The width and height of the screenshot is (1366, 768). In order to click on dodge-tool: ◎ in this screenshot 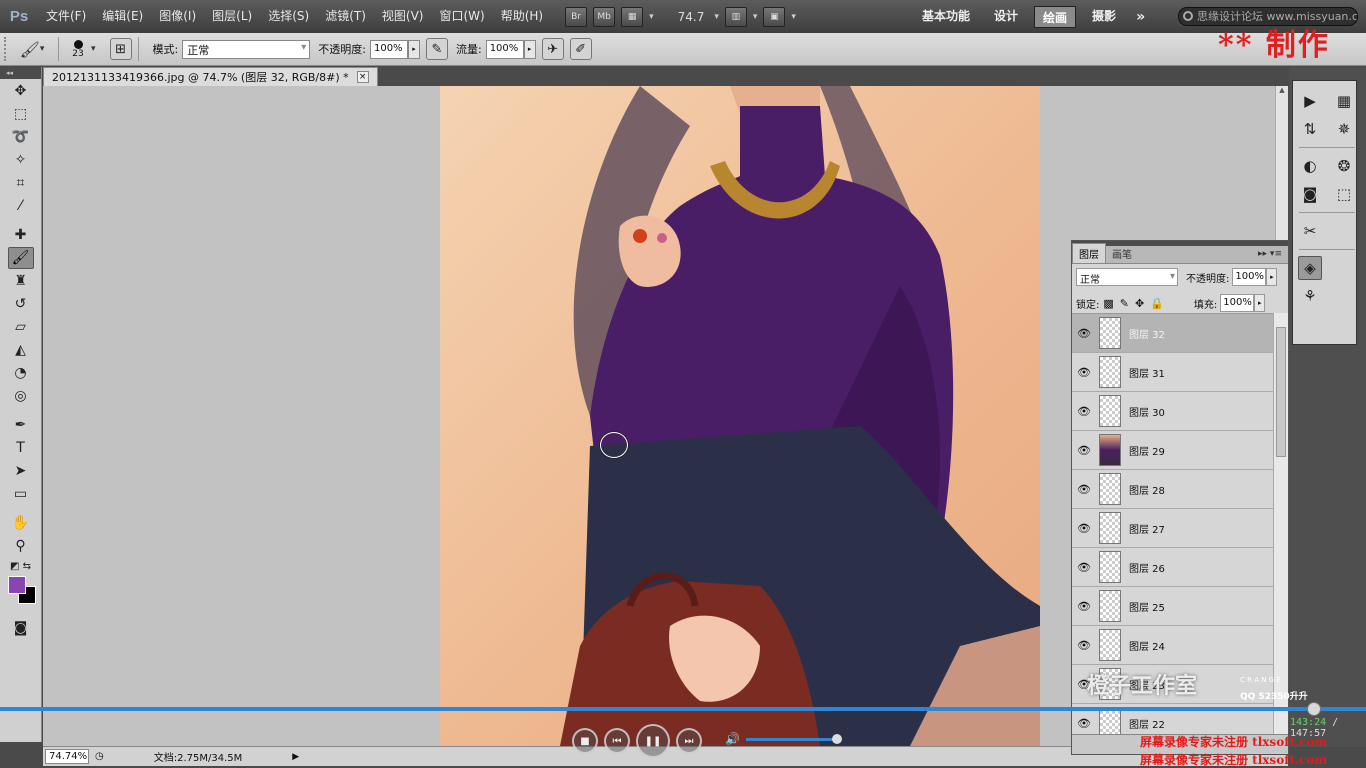, I will do `click(21, 396)`.